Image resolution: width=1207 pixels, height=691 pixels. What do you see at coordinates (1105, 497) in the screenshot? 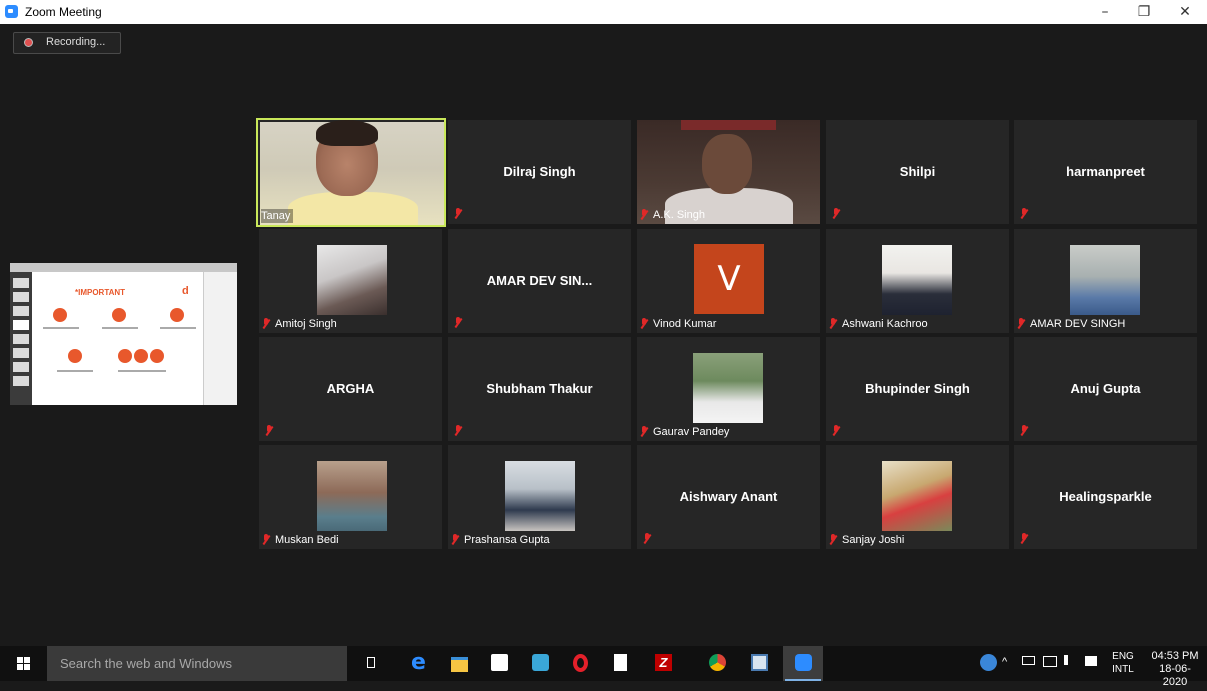
I see `participant-tile: Healingsparkle` at bounding box center [1105, 497].